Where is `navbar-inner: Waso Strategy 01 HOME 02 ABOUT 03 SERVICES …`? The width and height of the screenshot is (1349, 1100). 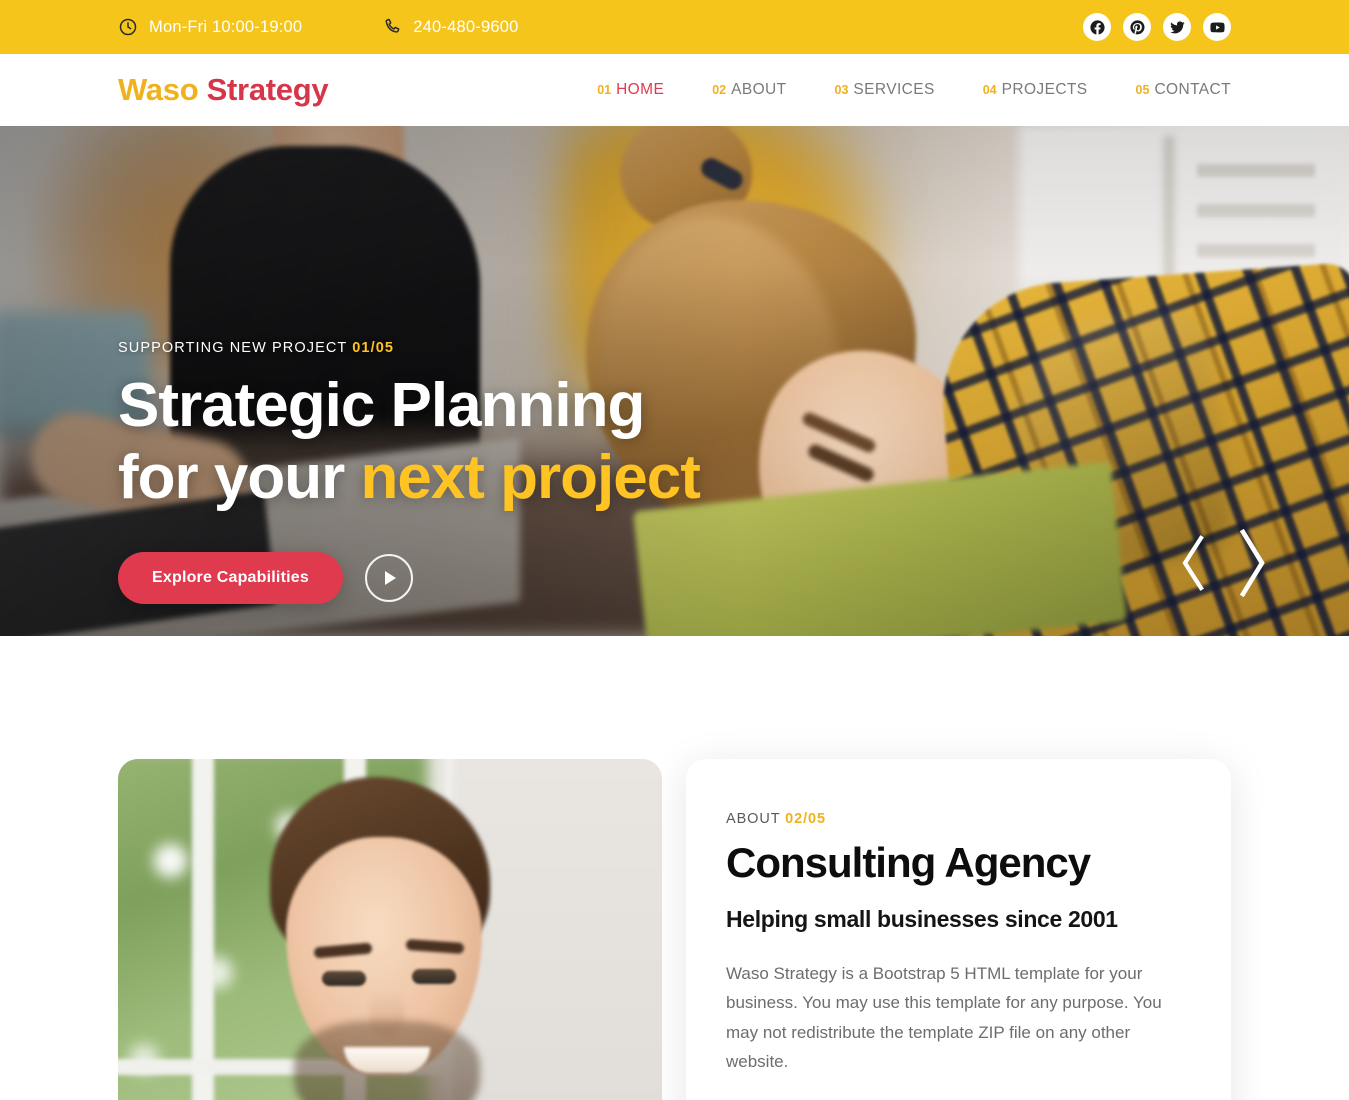
navbar-inner: Waso Strategy 01 HOME 02 ABOUT 03 SERVICES … is located at coordinates (674, 90).